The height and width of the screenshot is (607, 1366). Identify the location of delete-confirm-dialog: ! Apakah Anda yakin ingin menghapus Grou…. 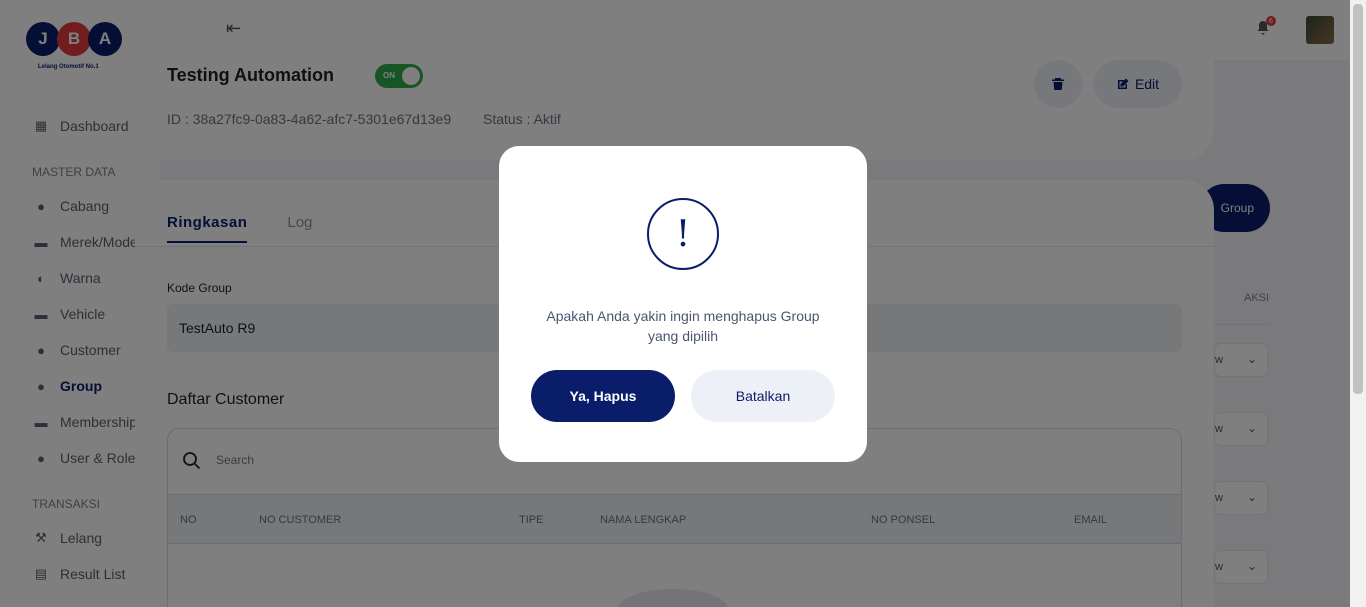
(683, 304).